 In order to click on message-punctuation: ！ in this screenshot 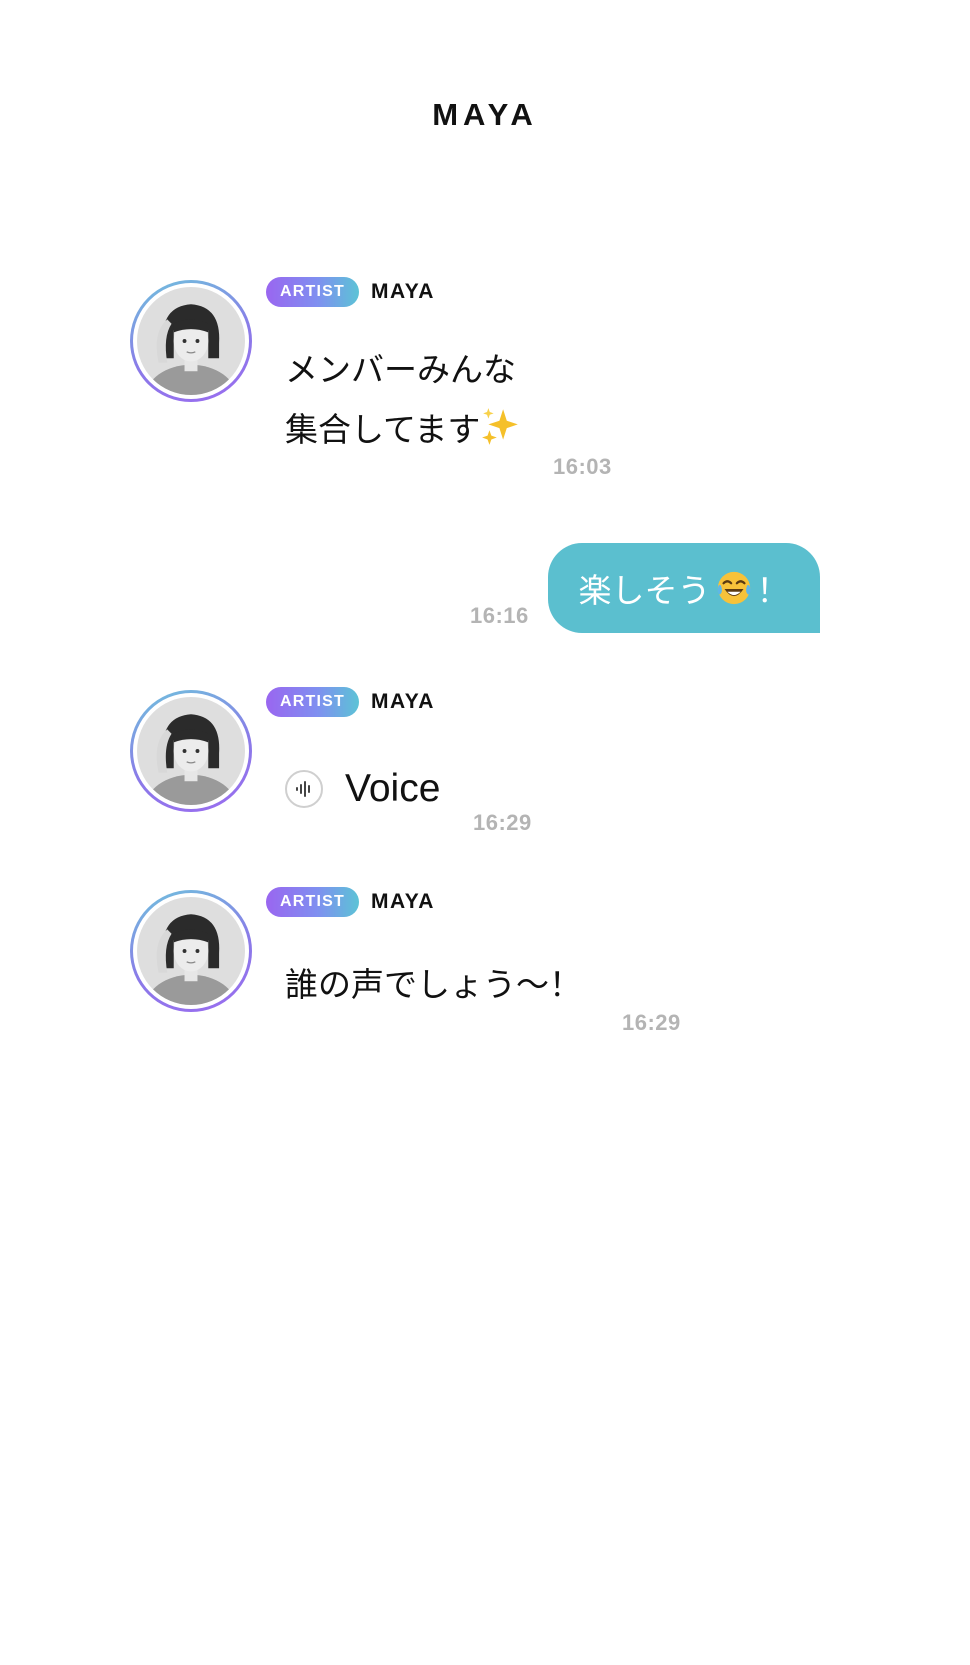, I will do `click(773, 590)`.